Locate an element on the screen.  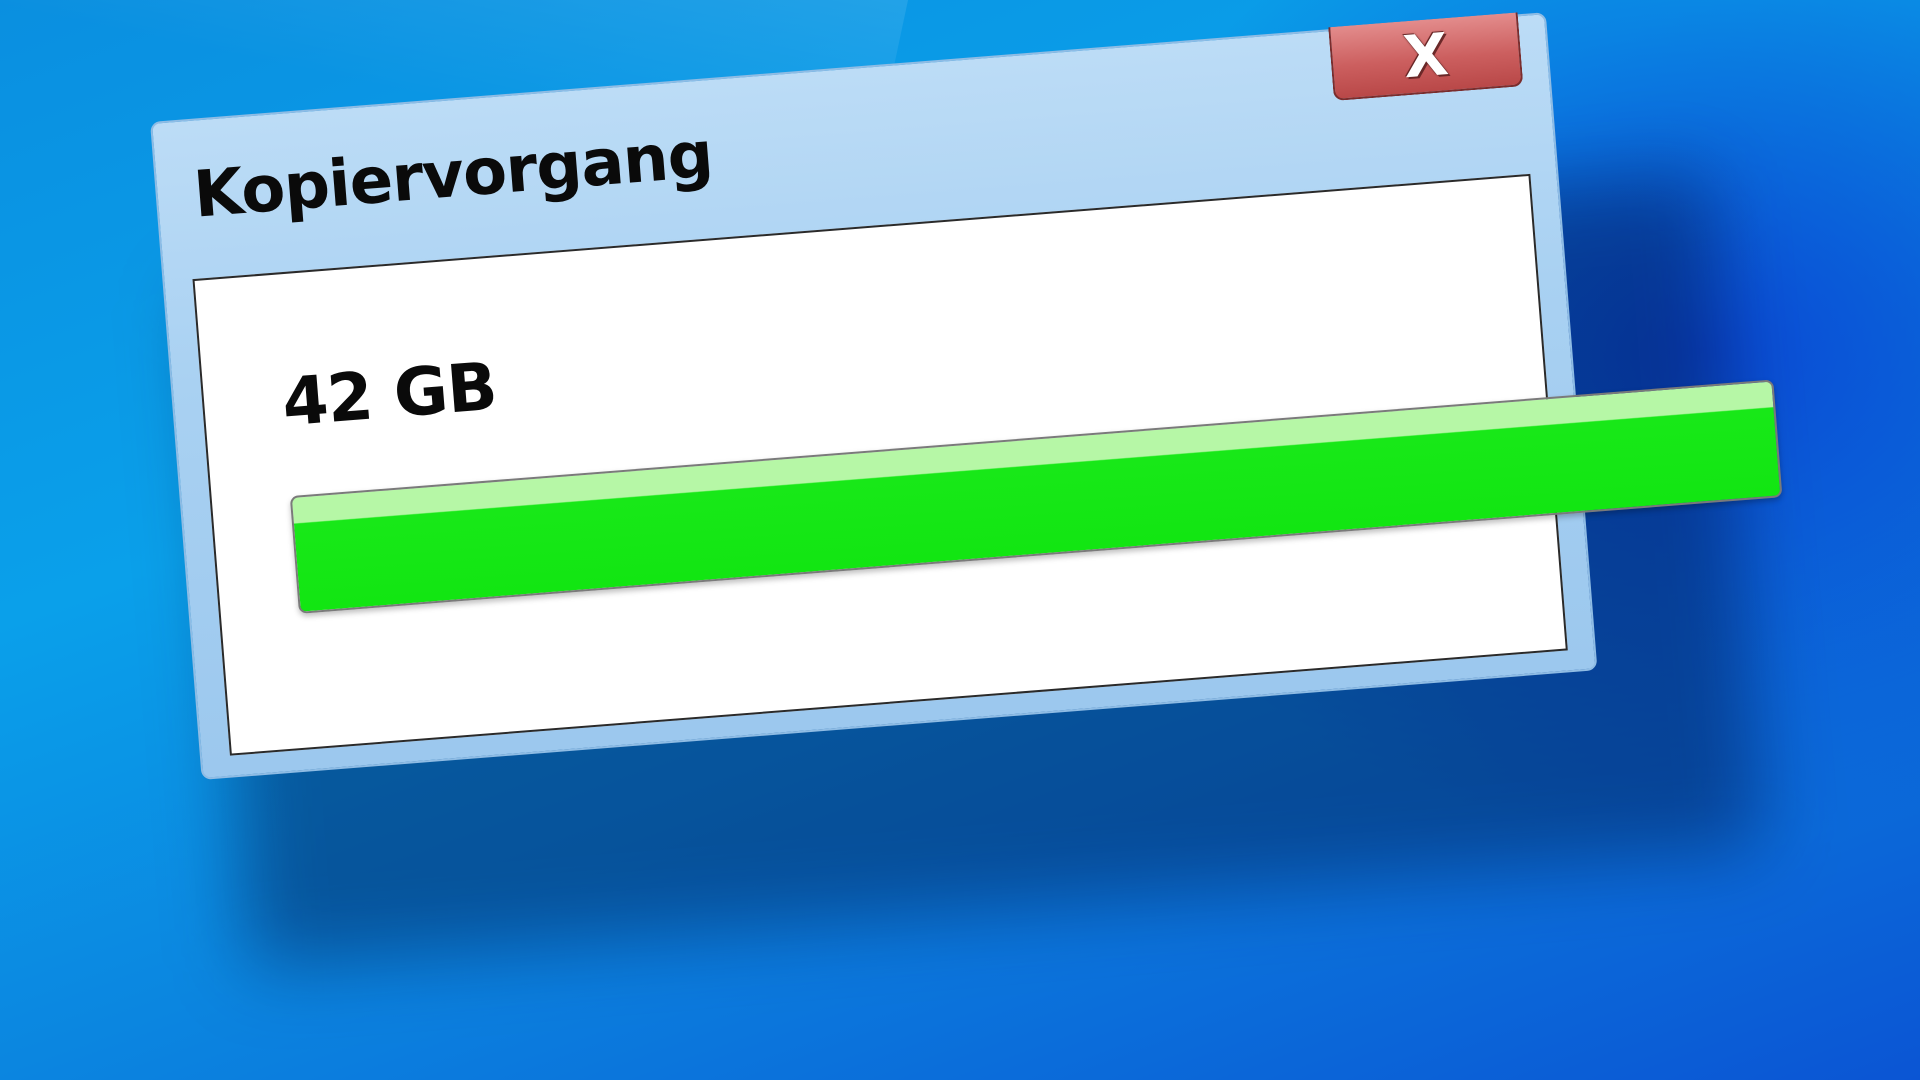
close-icon: X is located at coordinates (1425, 56).